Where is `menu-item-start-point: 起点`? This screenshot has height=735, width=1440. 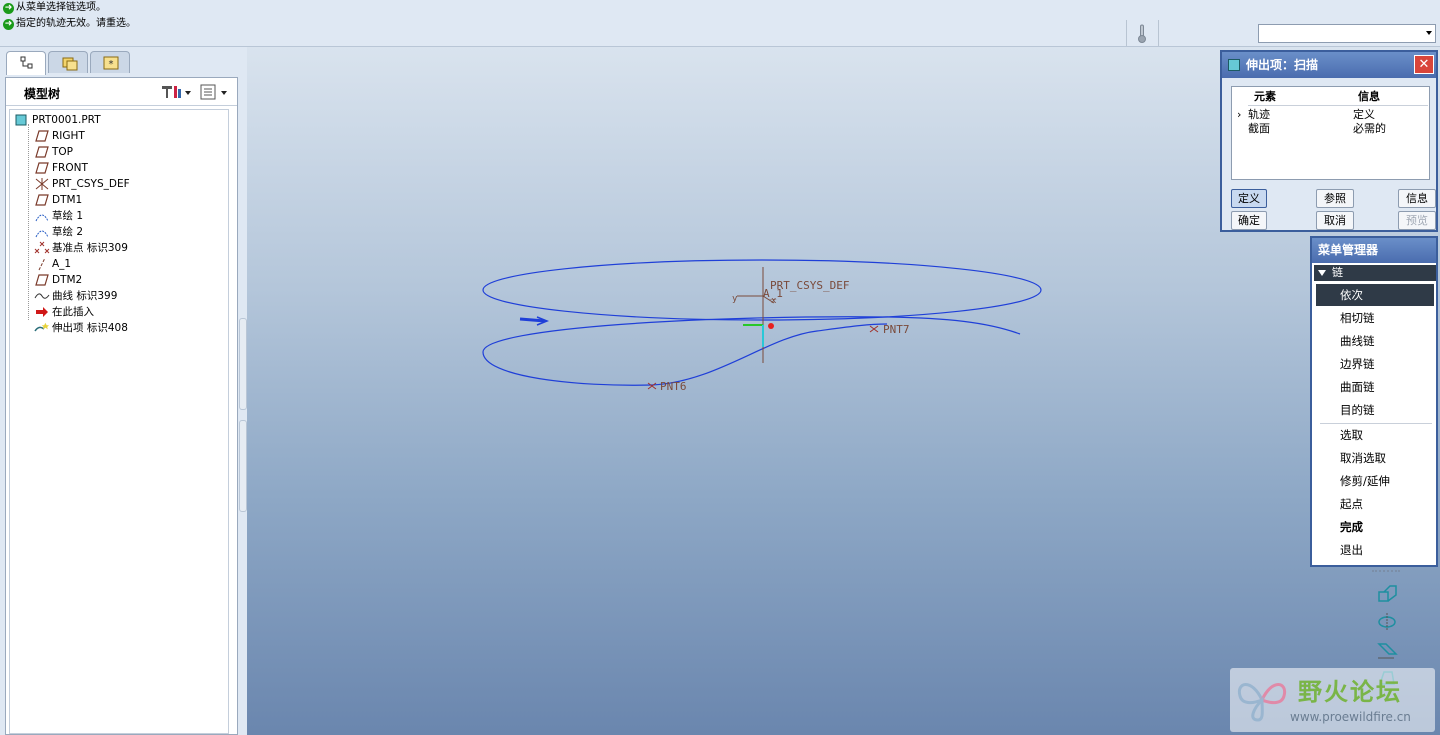
menu-item-start-point: 起点 is located at coordinates (1375, 504).